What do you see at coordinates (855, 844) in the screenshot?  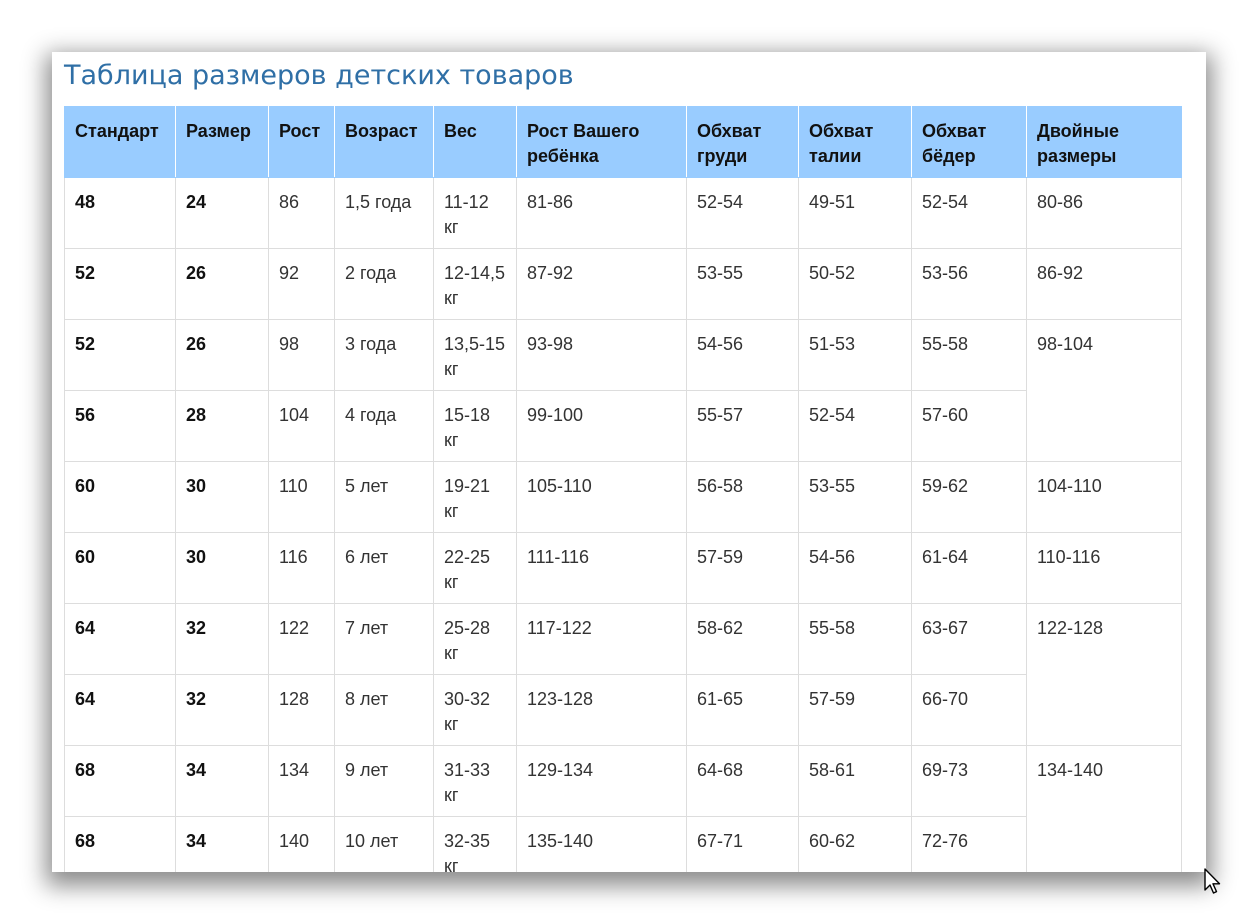 I see `cell-waist: 60-62` at bounding box center [855, 844].